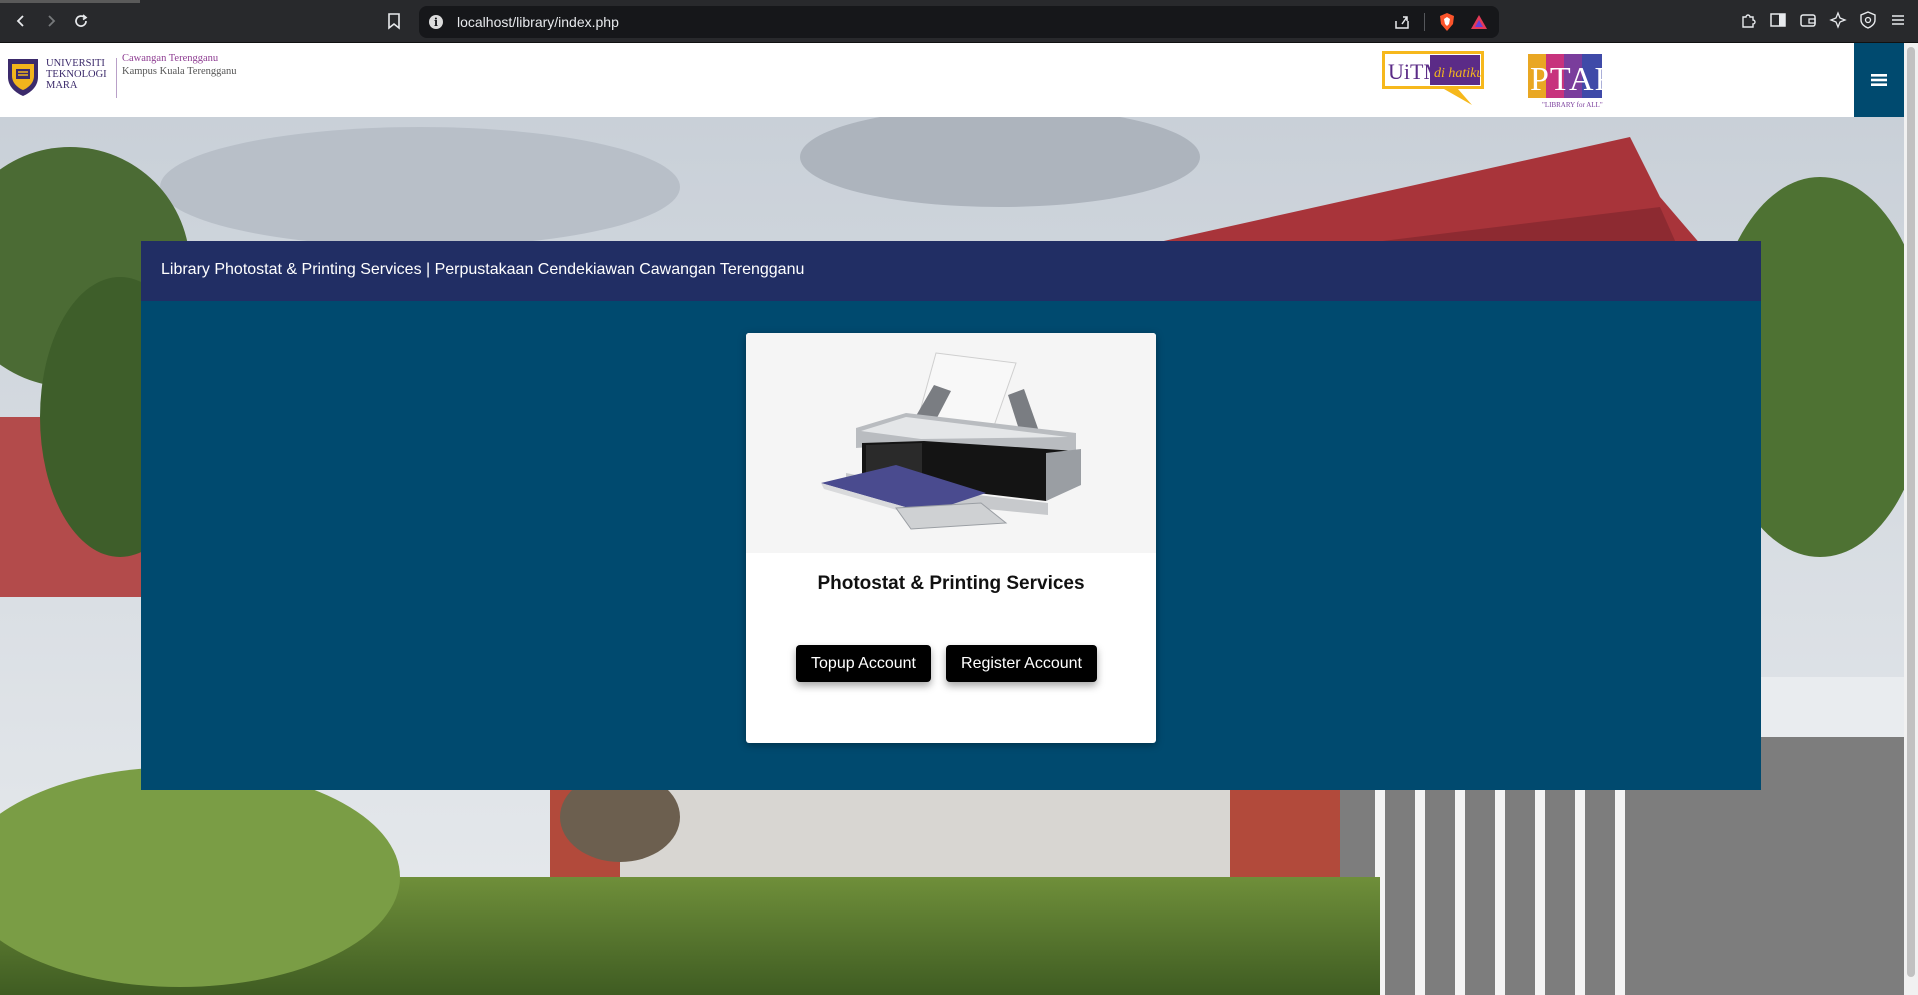 This screenshot has height=995, width=1918. Describe the element at coordinates (1568, 79) in the screenshot. I see `ptar-text: PTAR` at that location.